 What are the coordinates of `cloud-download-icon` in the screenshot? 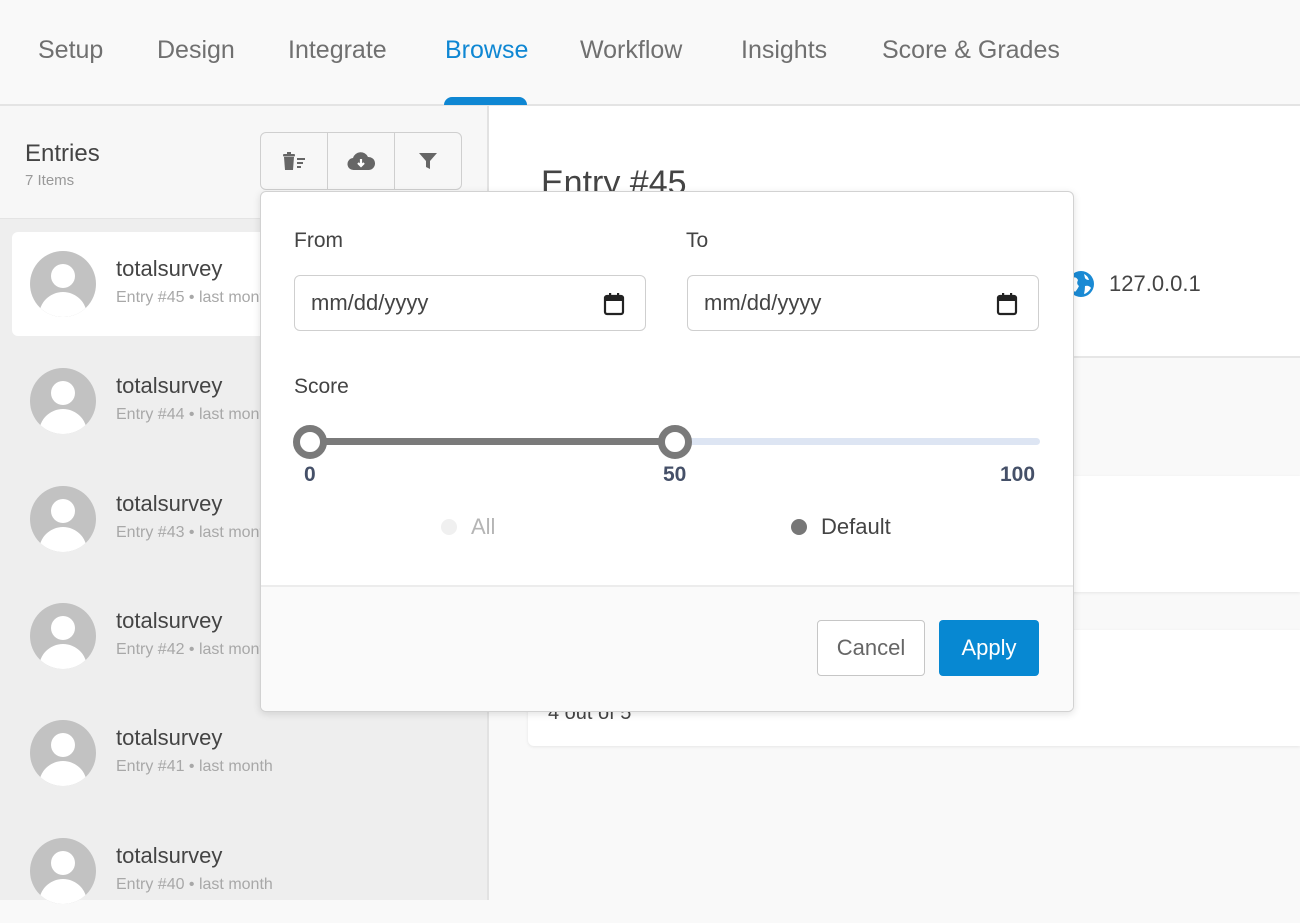 It's located at (361, 161).